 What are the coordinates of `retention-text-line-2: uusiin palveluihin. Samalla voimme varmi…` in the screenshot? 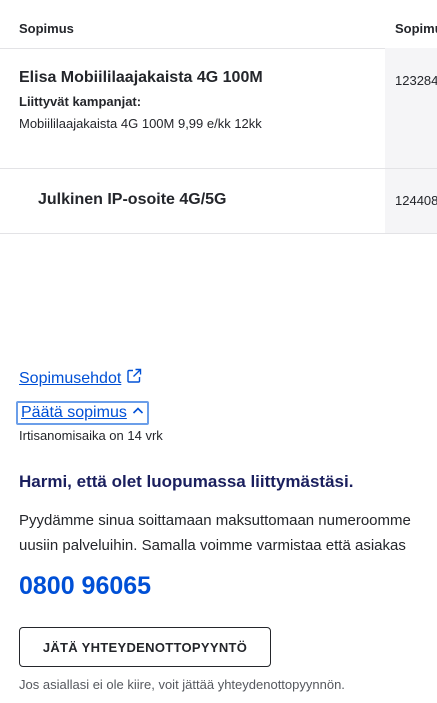 It's located at (212, 545).